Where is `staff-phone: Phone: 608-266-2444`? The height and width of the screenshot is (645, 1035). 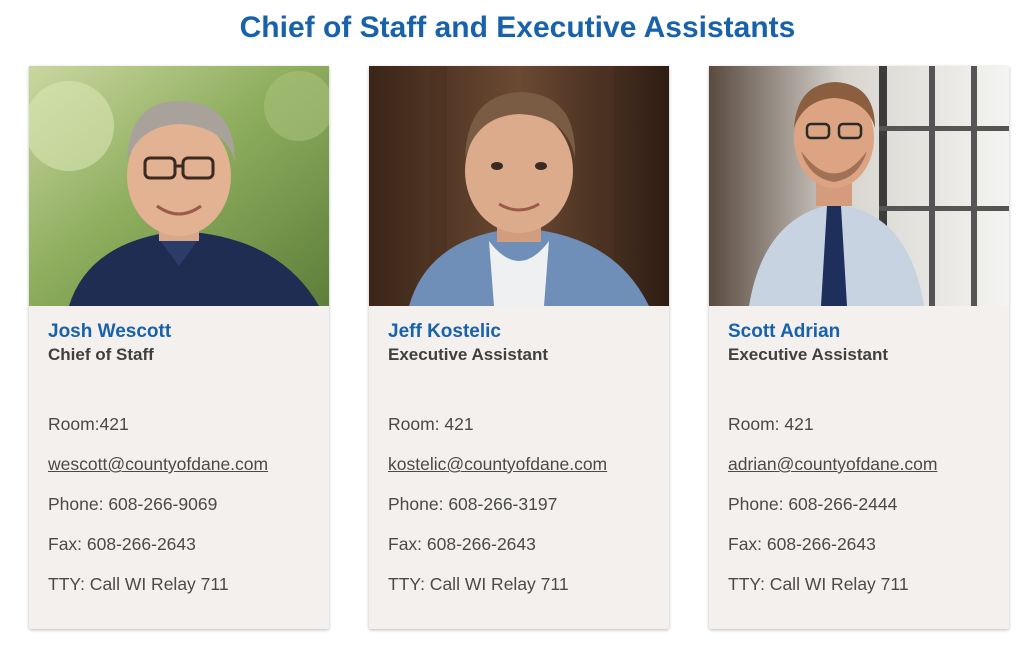
staff-phone: Phone: 608-266-2444 is located at coordinates (813, 504).